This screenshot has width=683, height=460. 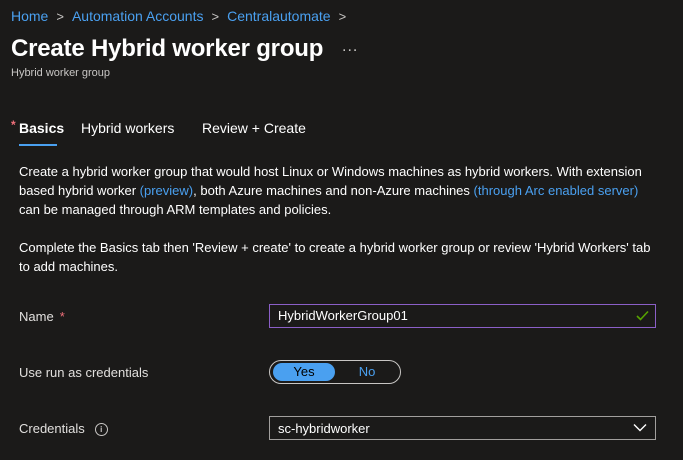 What do you see at coordinates (304, 372) in the screenshot?
I see `runas-yes-option: Yes` at bounding box center [304, 372].